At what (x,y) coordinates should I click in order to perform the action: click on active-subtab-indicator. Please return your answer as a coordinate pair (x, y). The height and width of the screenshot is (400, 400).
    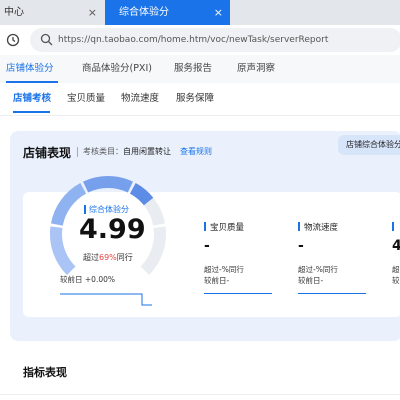
    Looking at the image, I should click on (31, 112).